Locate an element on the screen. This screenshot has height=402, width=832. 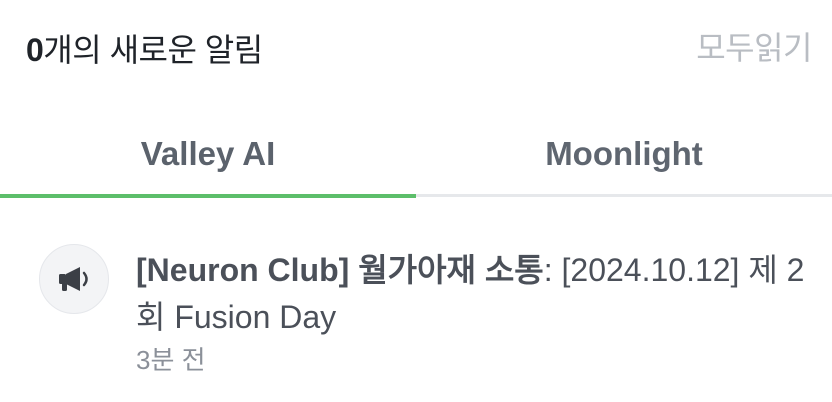
notification-source: [Neuron Club] 월가아재 소통 is located at coordinates (340, 270).